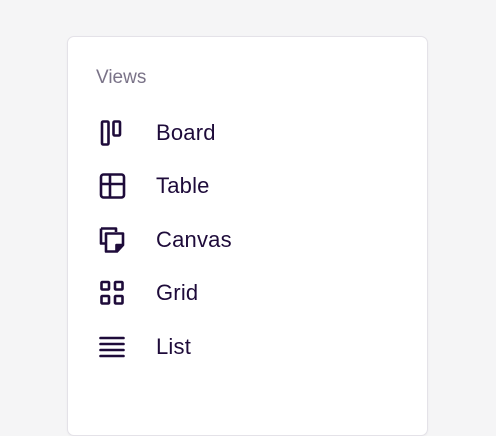  I want to click on board-icon, so click(112, 133).